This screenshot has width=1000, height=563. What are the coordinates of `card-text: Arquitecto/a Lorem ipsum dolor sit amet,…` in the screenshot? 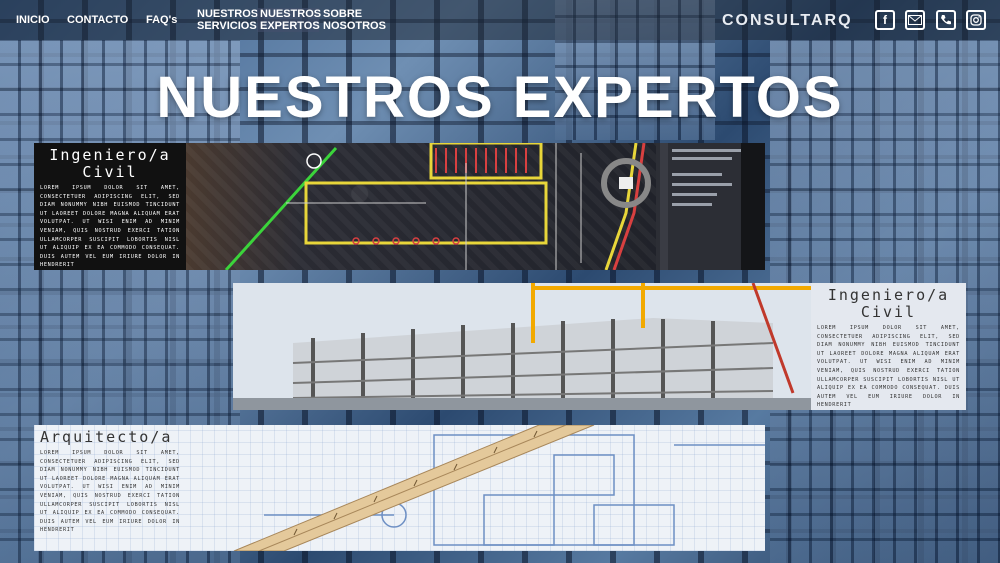 It's located at (110, 488).